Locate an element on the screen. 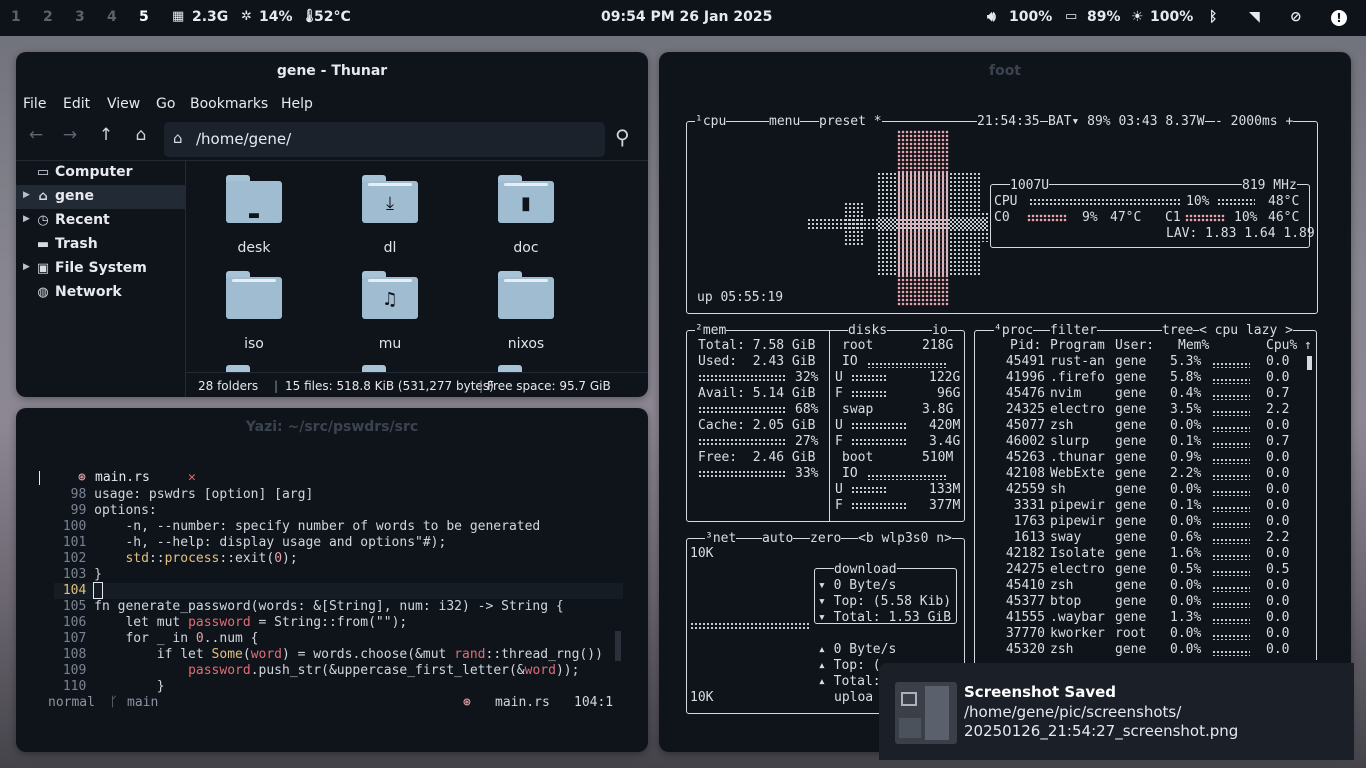 The width and height of the screenshot is (1366, 768). sidebar-item-filesystem: ▶ ▣ File System is located at coordinates (101, 269).